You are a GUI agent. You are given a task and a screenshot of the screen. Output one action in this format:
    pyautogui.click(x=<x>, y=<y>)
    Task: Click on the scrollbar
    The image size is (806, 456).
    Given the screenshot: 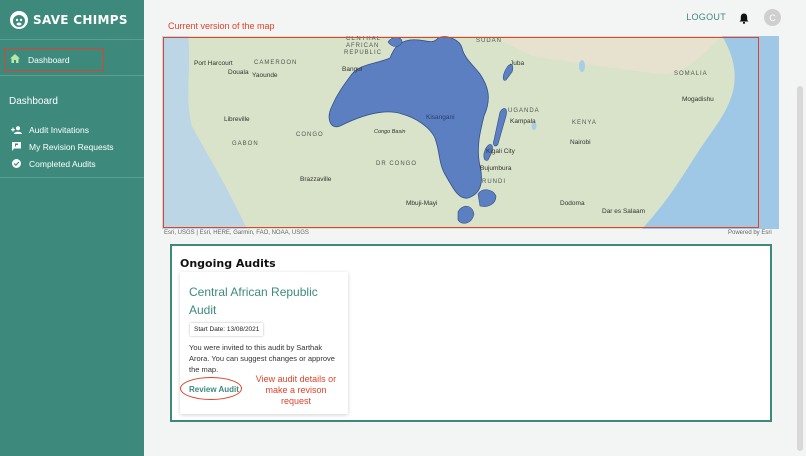 What is the action you would take?
    pyautogui.click(x=800, y=268)
    